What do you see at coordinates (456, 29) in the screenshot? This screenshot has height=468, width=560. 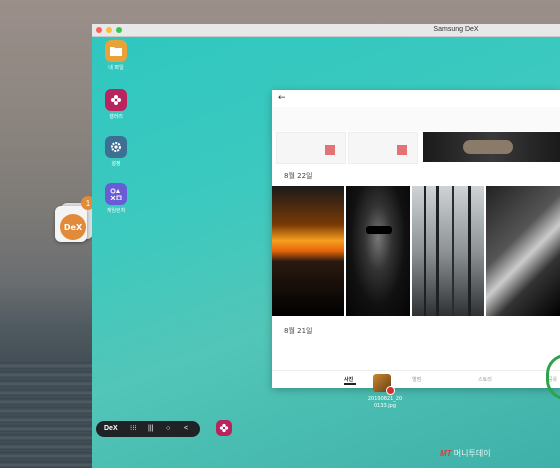 I see `window-title: Samsung DeX` at bounding box center [456, 29].